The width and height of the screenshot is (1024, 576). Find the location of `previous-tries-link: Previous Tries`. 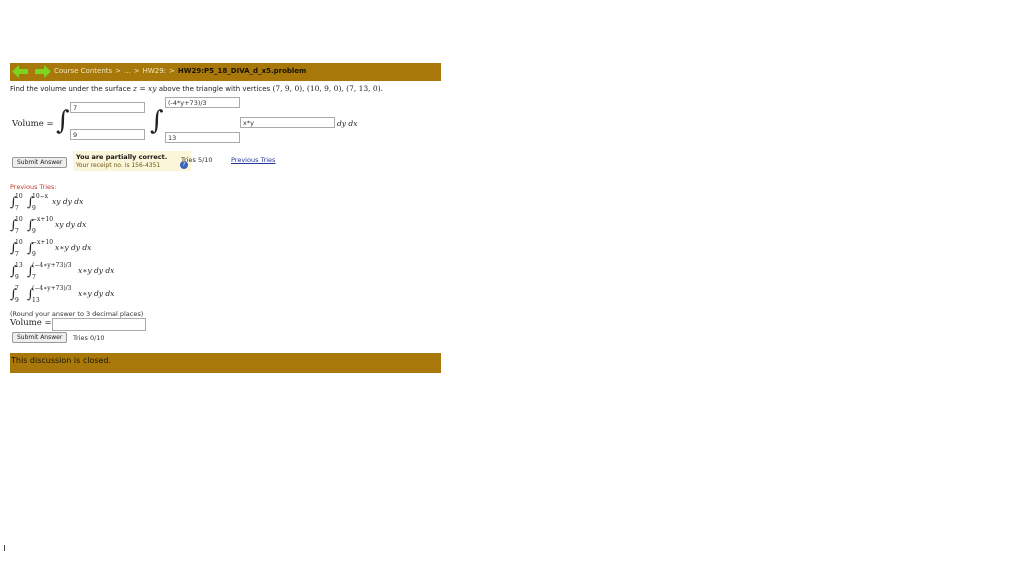

previous-tries-link: Previous Tries is located at coordinates (253, 160).